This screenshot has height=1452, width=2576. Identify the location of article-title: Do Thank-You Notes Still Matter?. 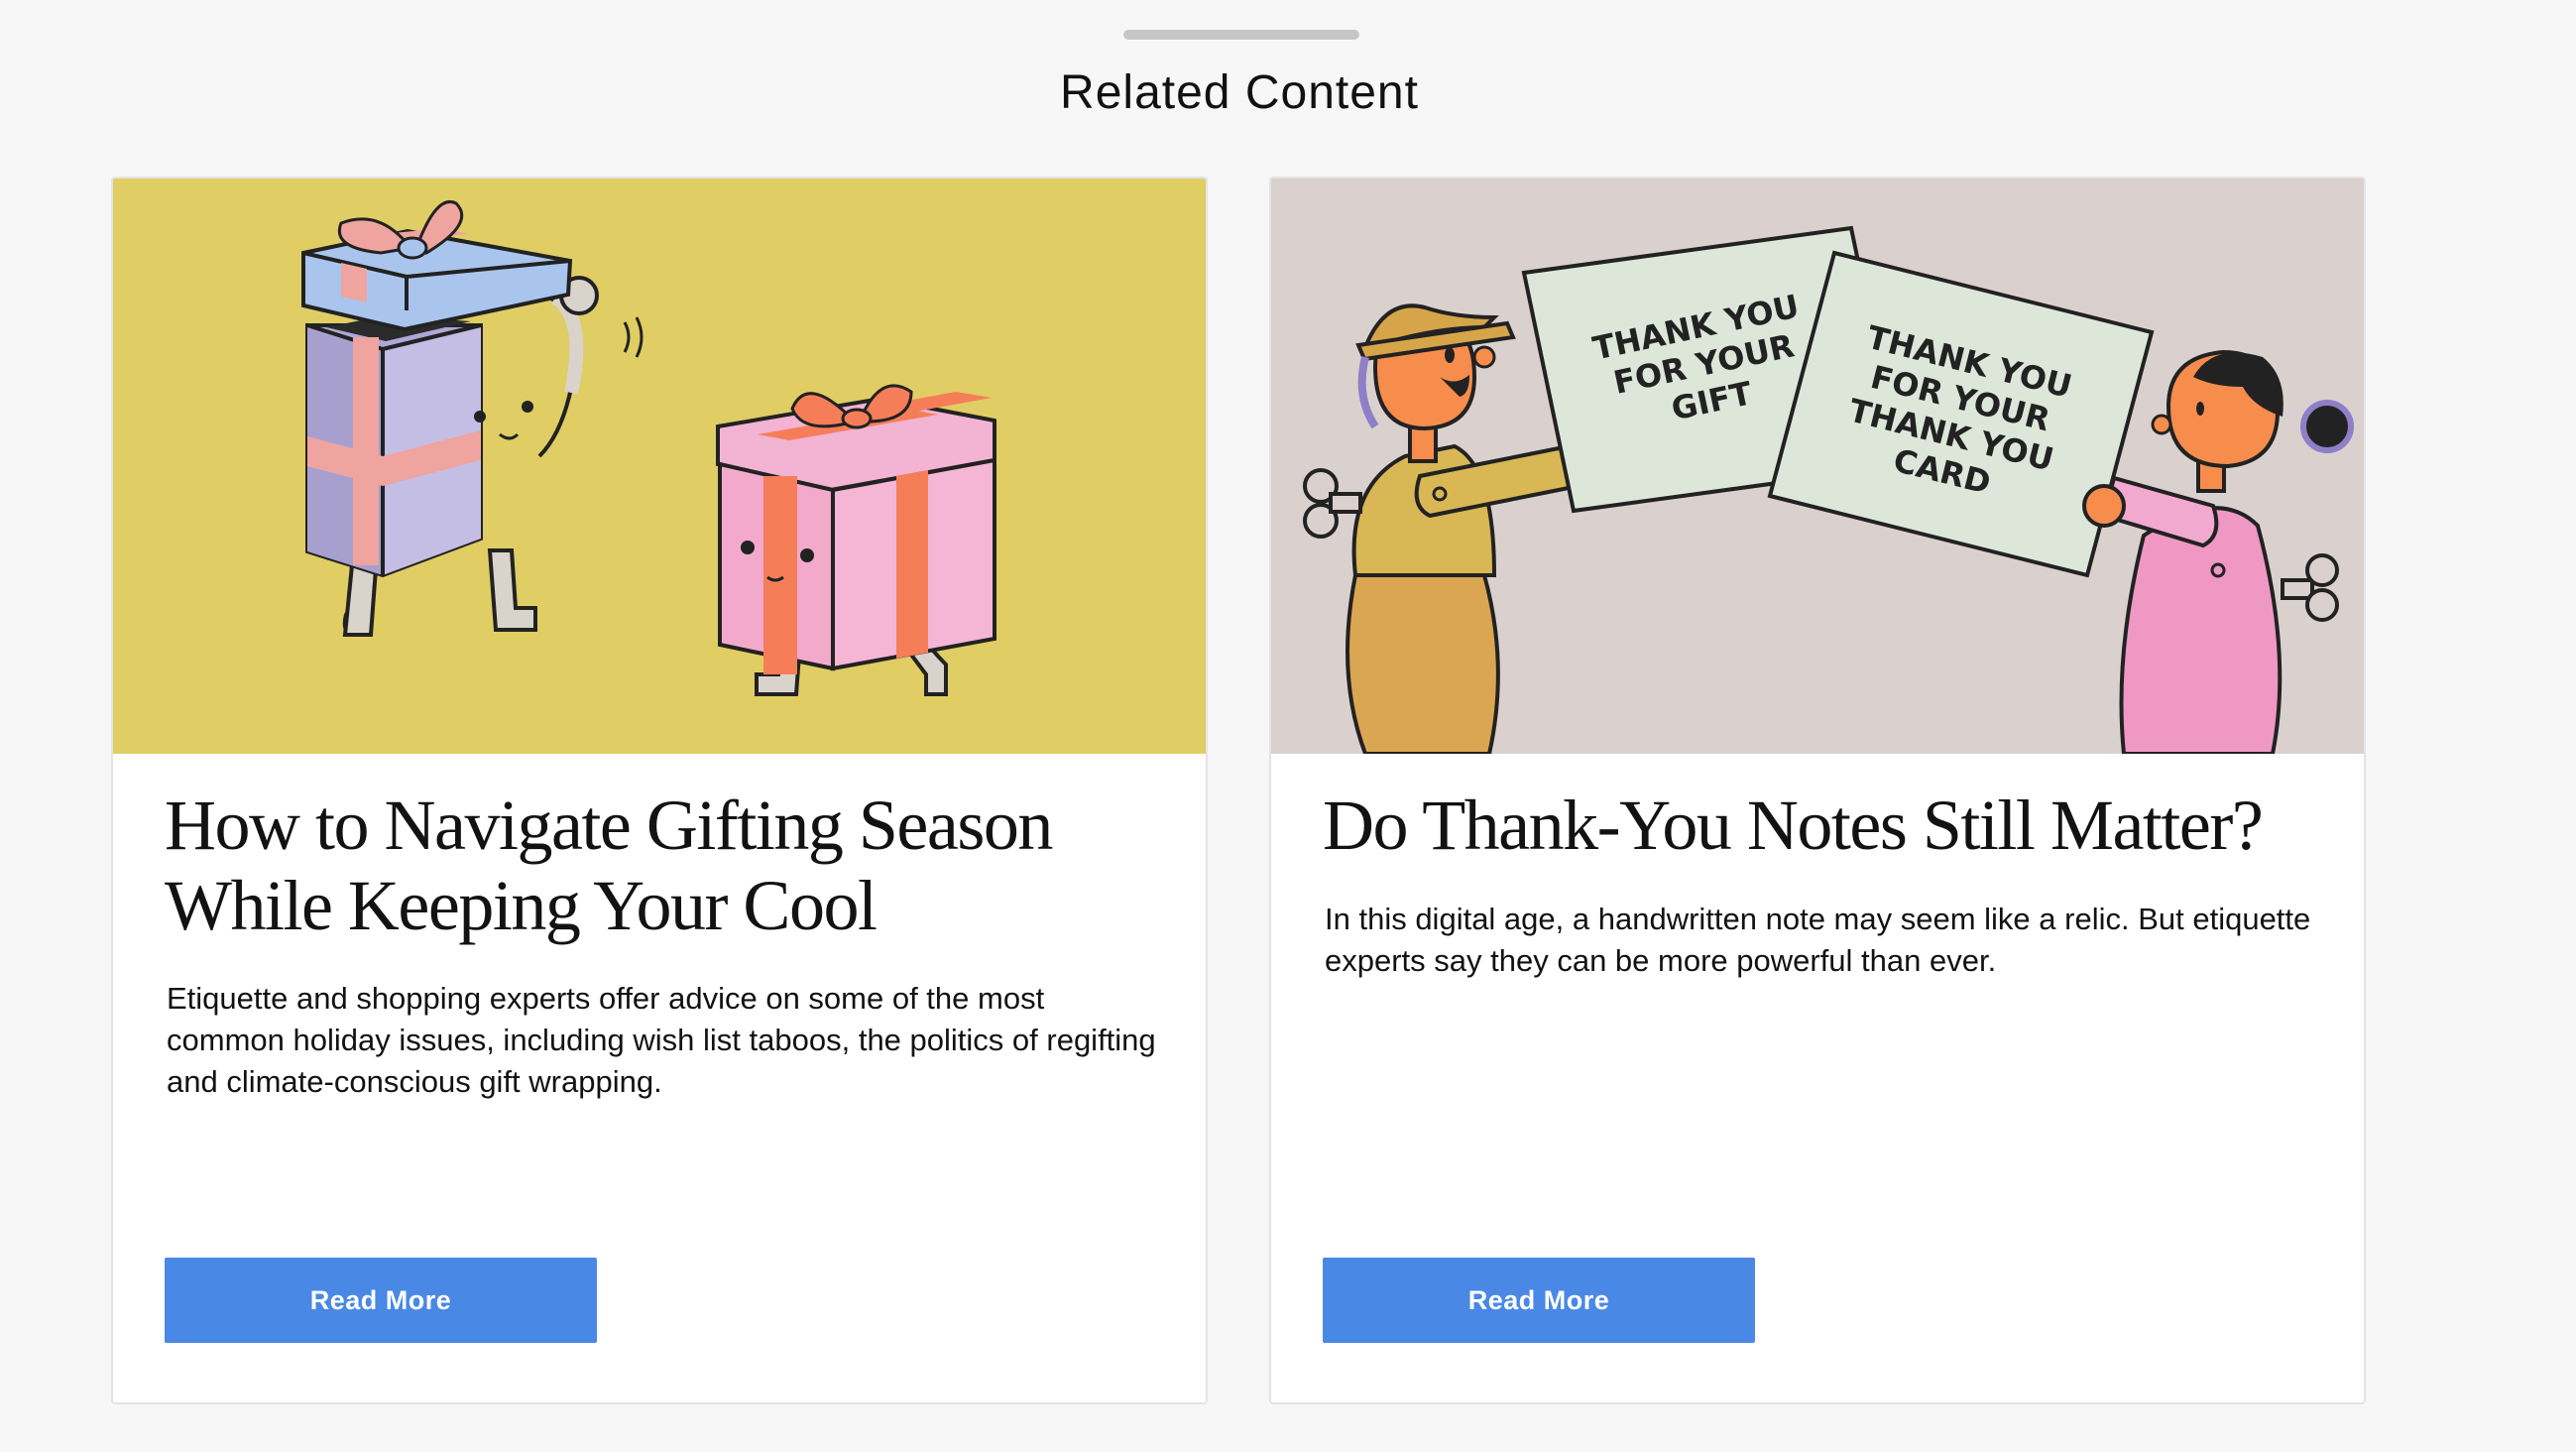
(1818, 826).